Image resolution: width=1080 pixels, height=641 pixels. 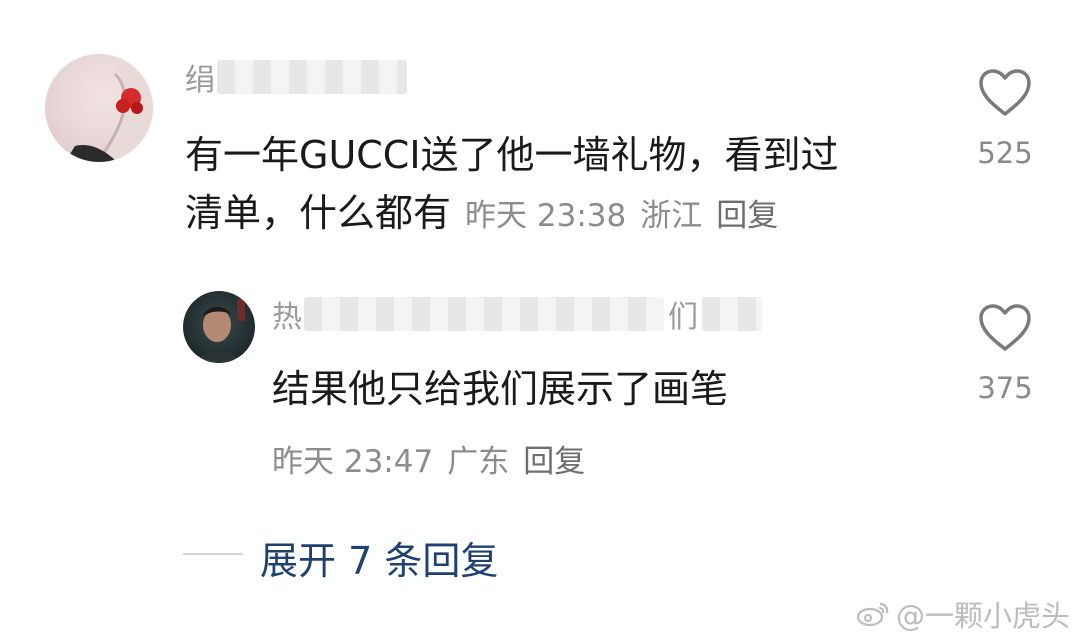 What do you see at coordinates (872, 614) in the screenshot?
I see `weibo-logo-icon` at bounding box center [872, 614].